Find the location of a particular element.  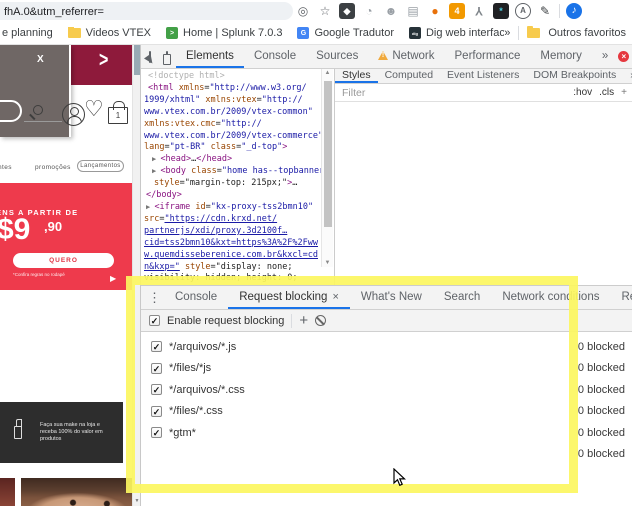

inspect-element-icon is located at coordinates (150, 56).